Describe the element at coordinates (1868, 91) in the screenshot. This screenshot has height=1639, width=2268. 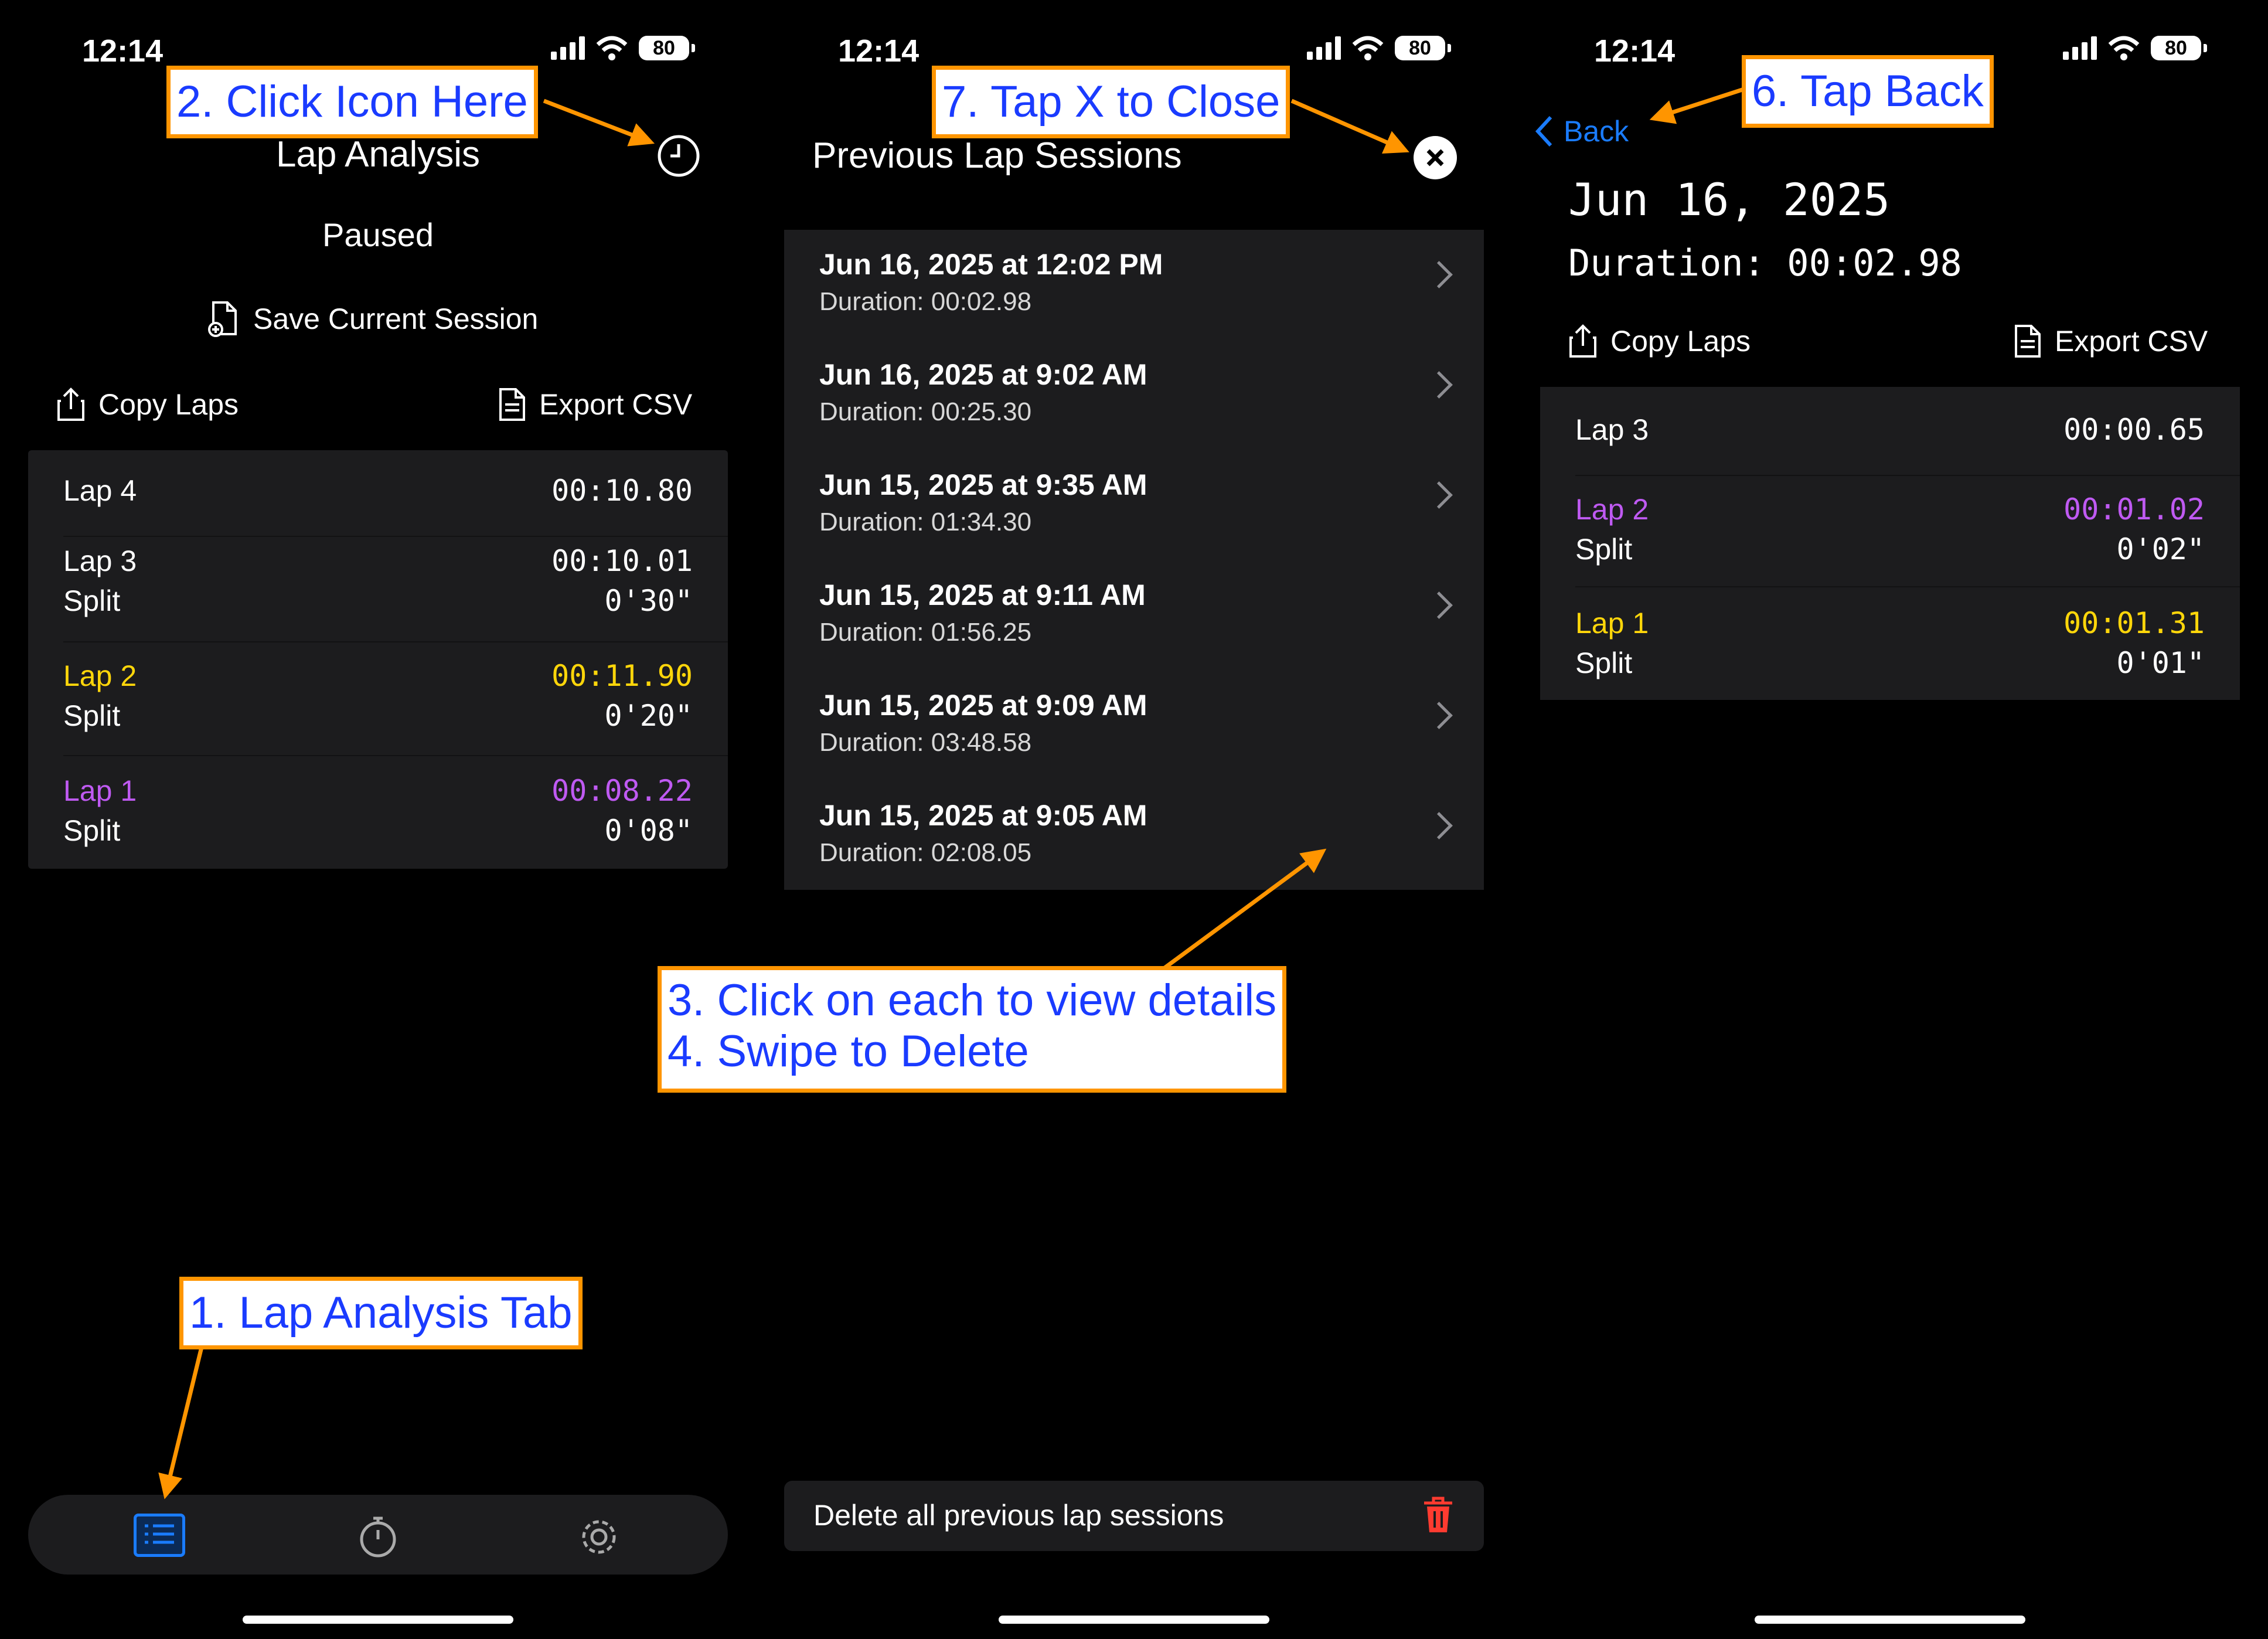
I see `callout-tap-back: 6. Tap Back` at that location.